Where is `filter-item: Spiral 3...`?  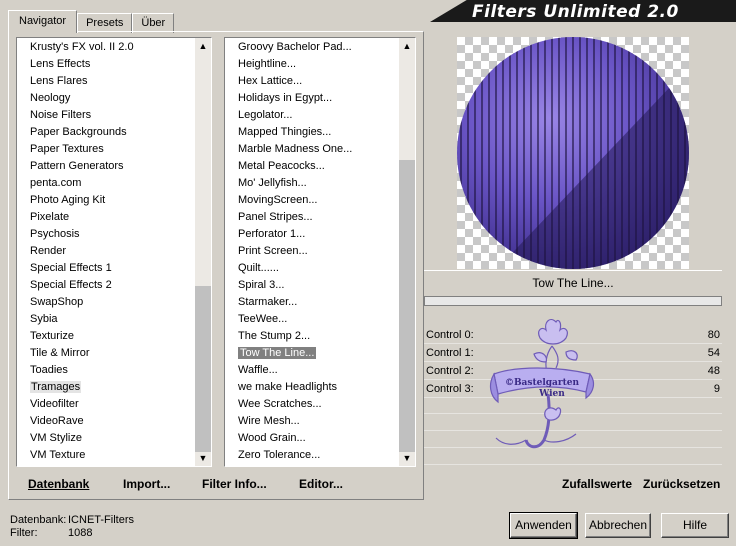 filter-item: Spiral 3... is located at coordinates (312, 285).